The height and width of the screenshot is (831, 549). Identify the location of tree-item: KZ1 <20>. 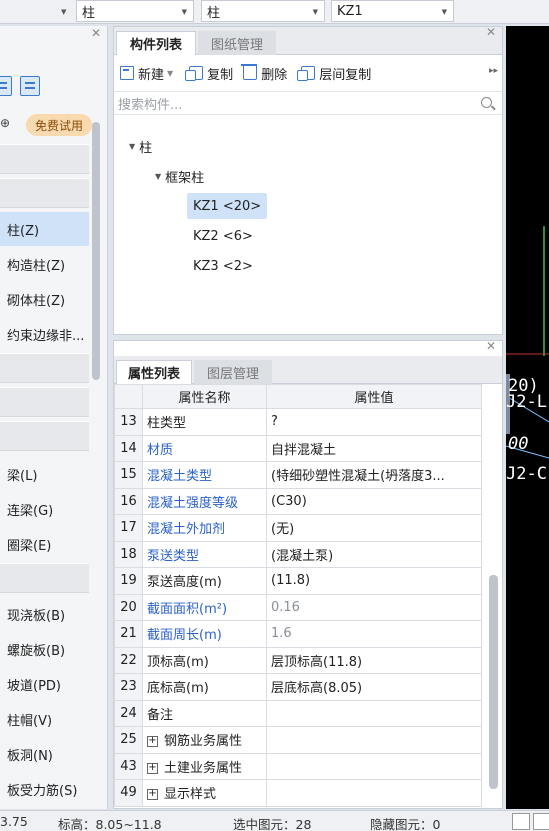
(227, 206).